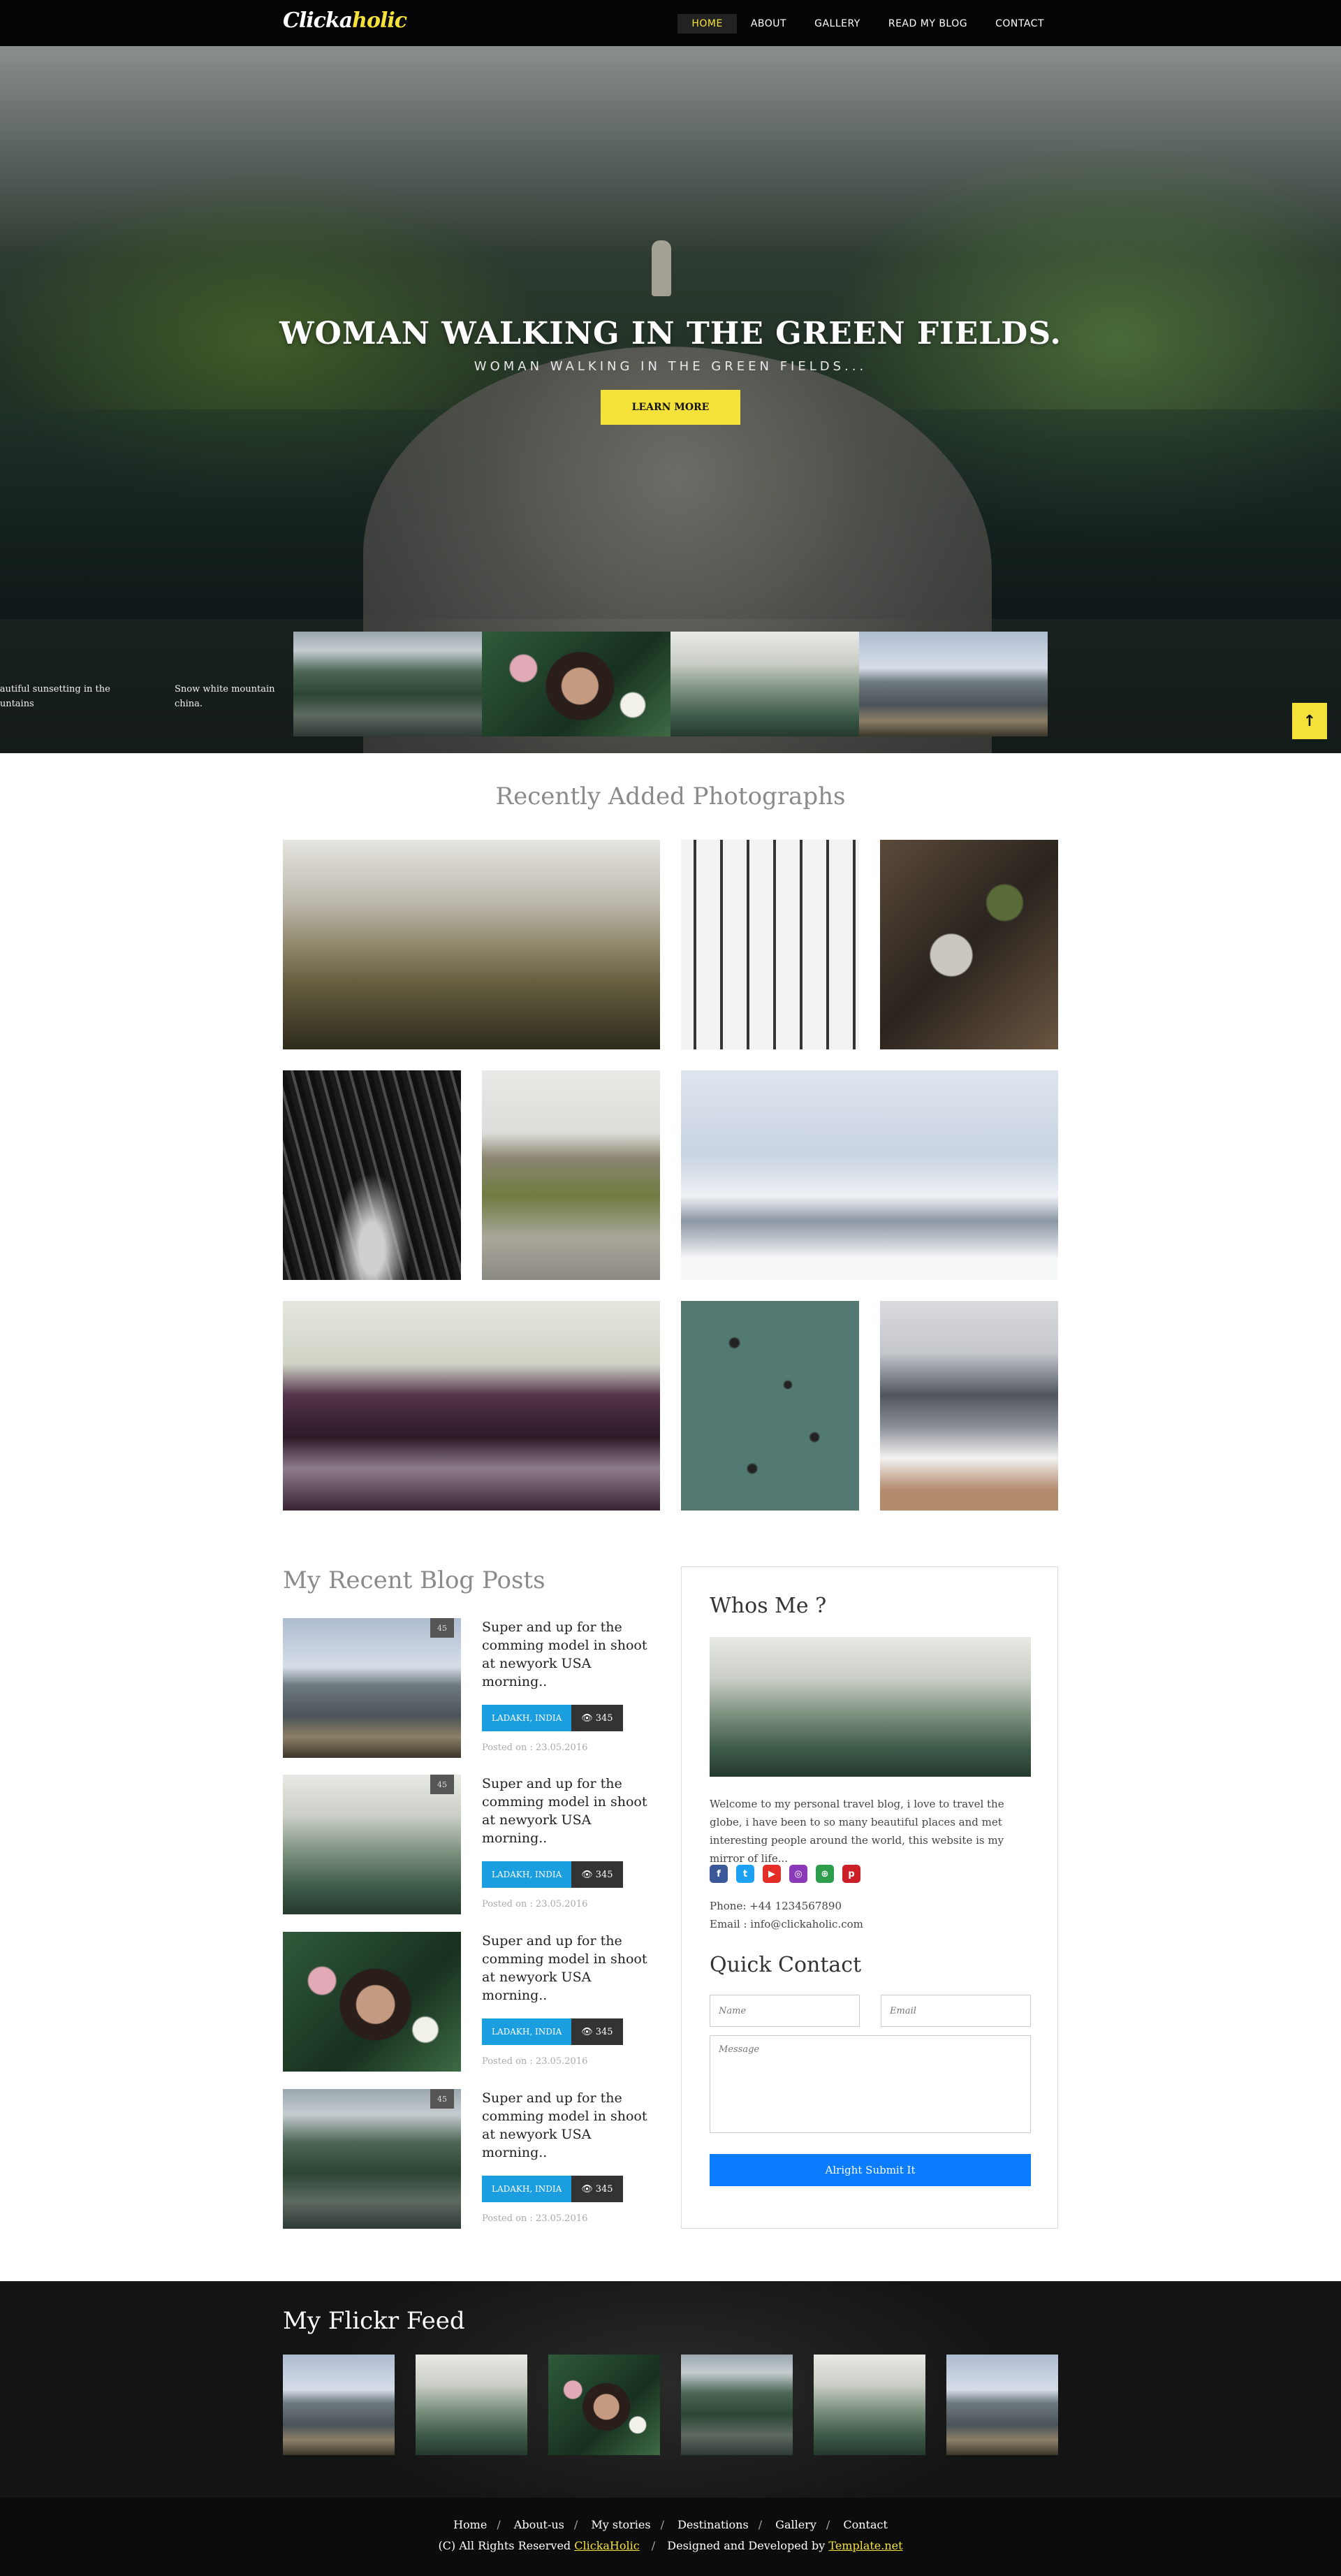  I want to click on brand-link: ClickaHolic, so click(607, 2545).